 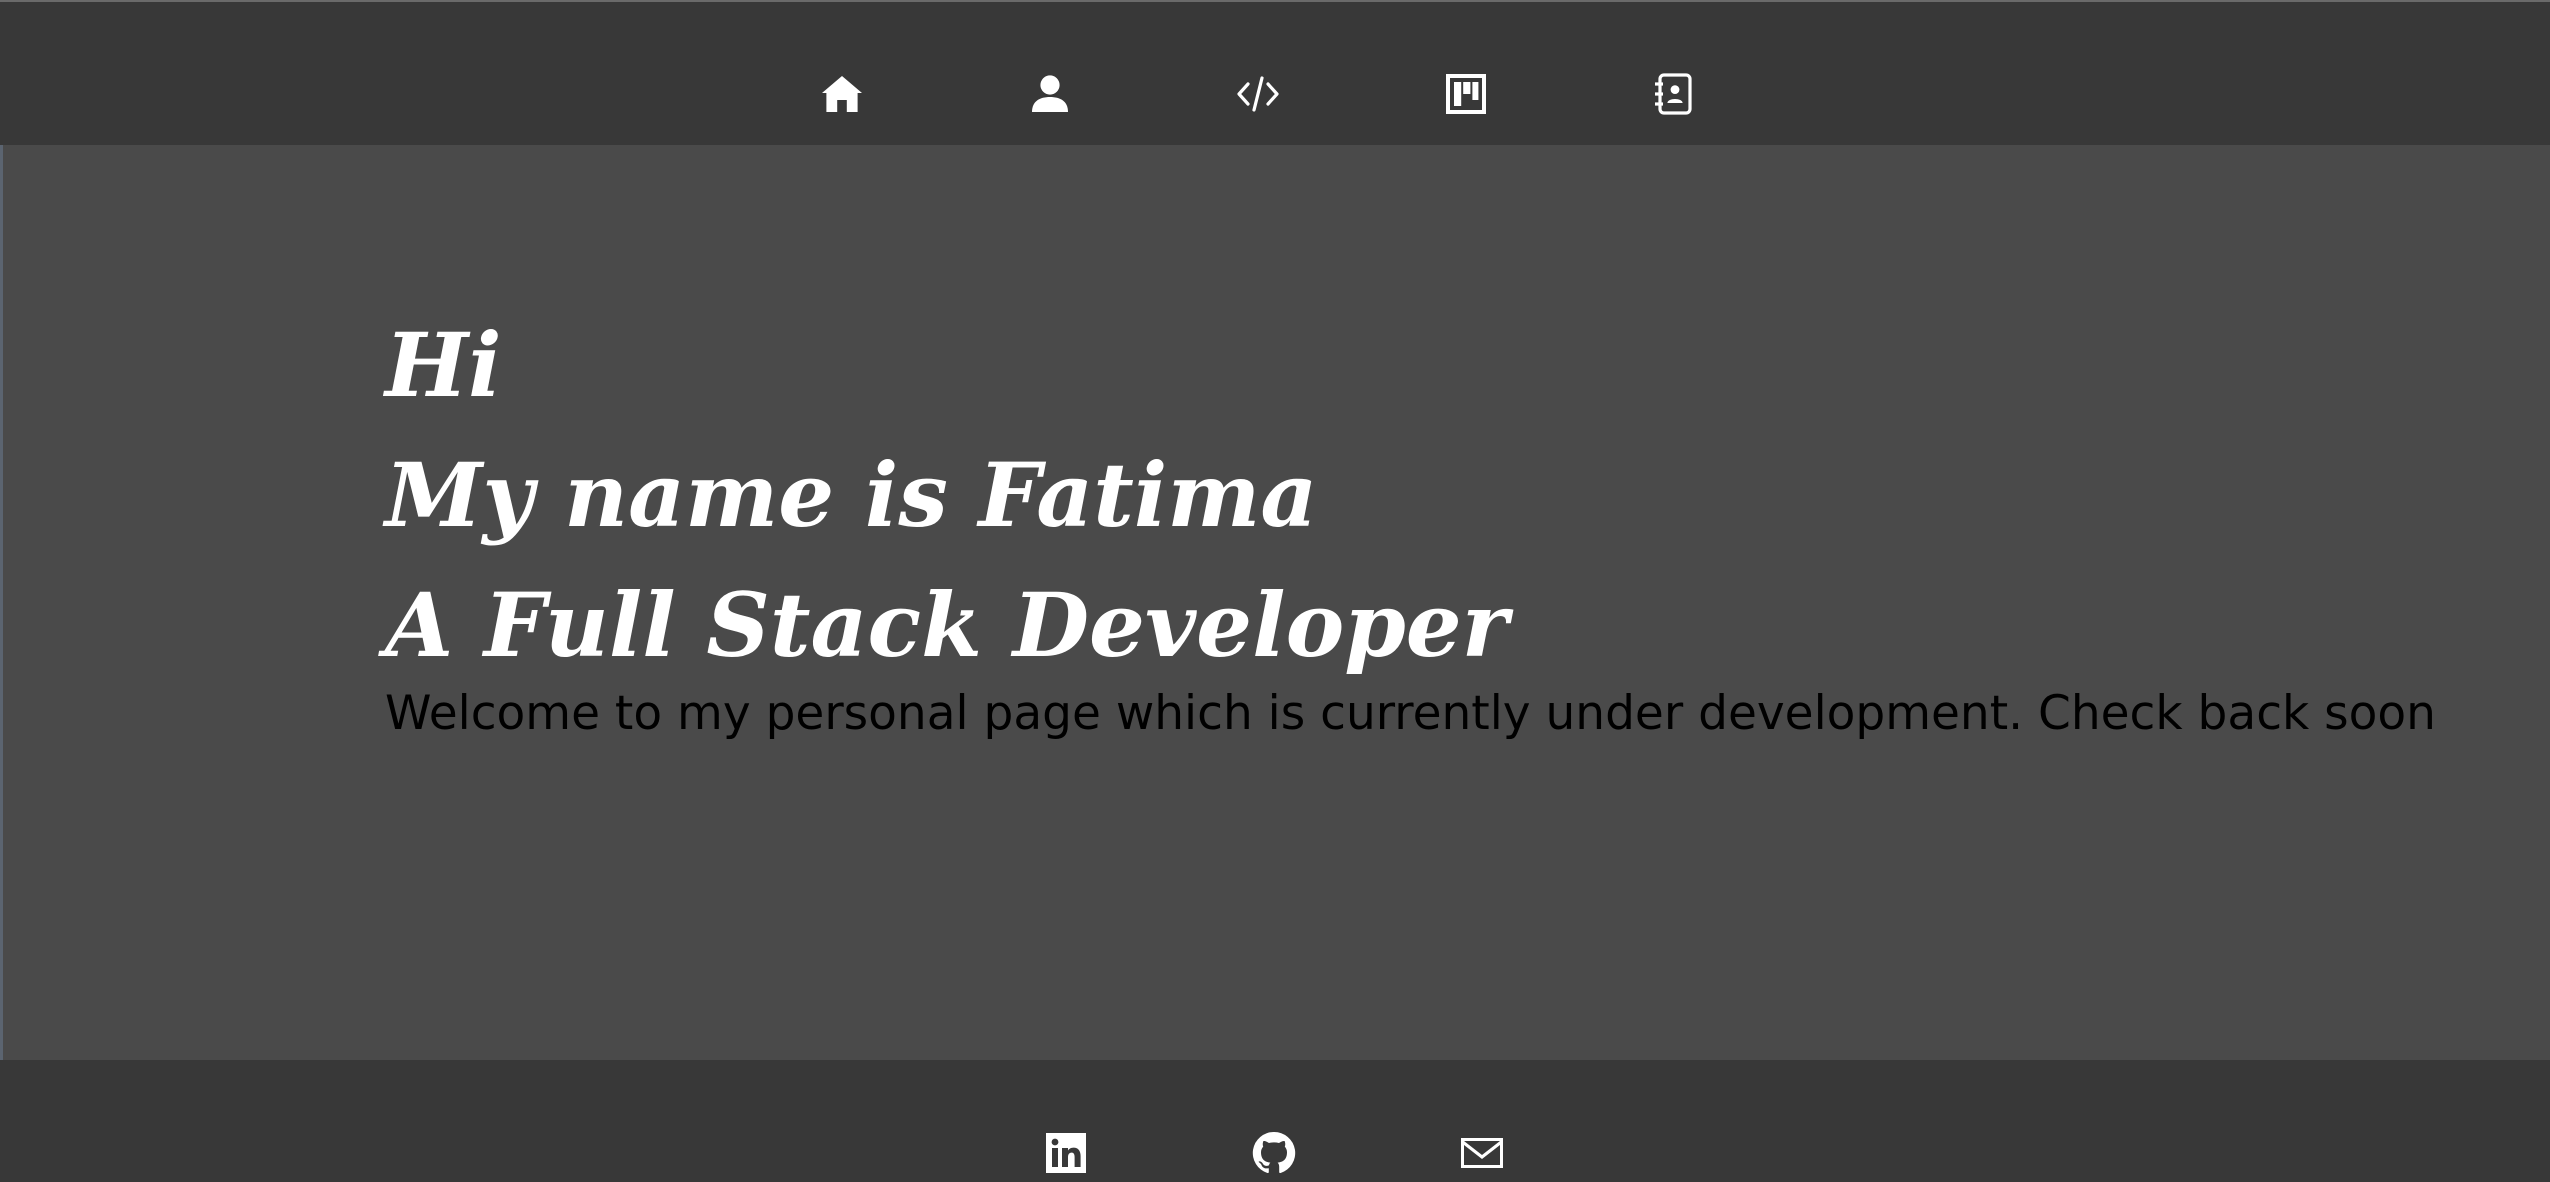 I want to click on email-link, so click(x=1482, y=1153).